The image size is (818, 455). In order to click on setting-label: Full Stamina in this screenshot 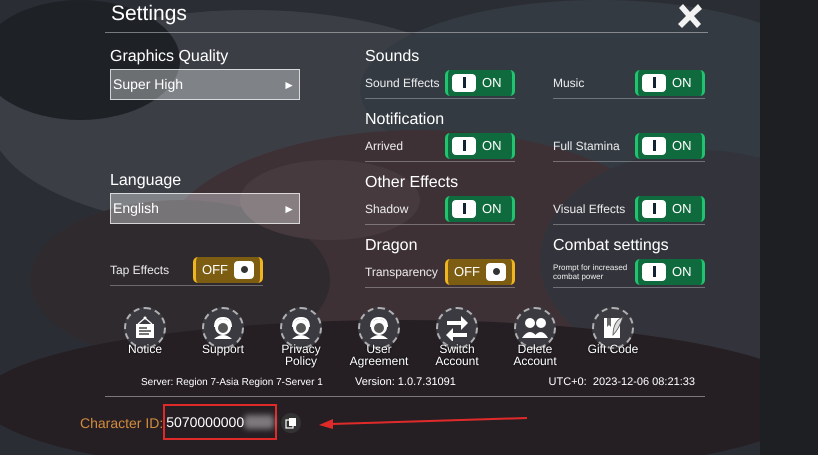, I will do `click(586, 146)`.